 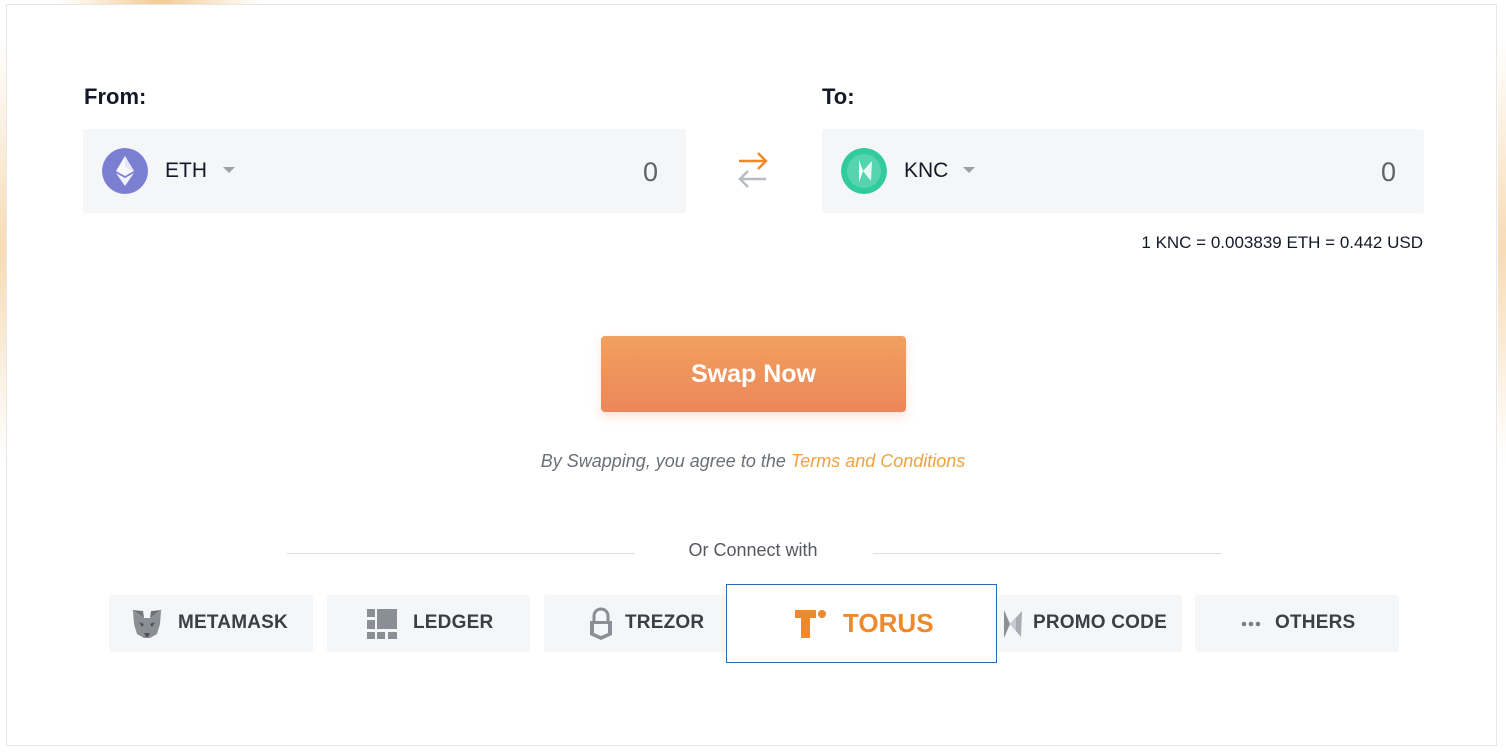 I want to click on trezor-label: TREZOR, so click(x=664, y=623).